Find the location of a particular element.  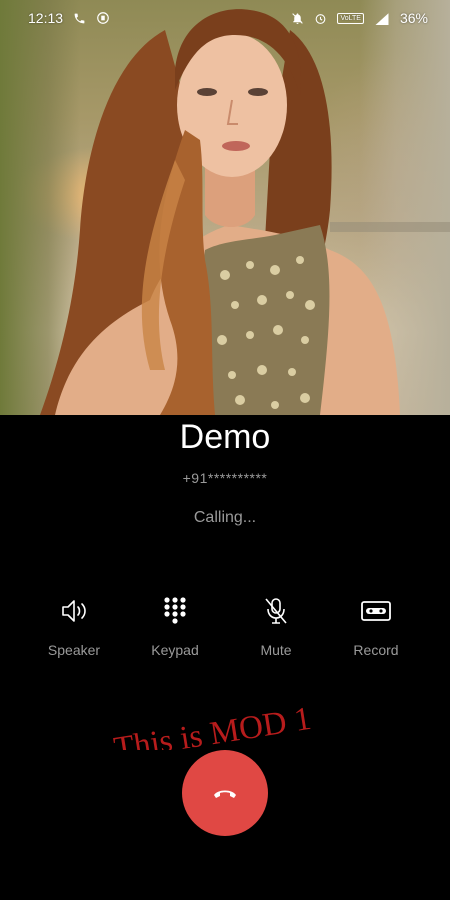

hang-up-icon is located at coordinates (225, 794).